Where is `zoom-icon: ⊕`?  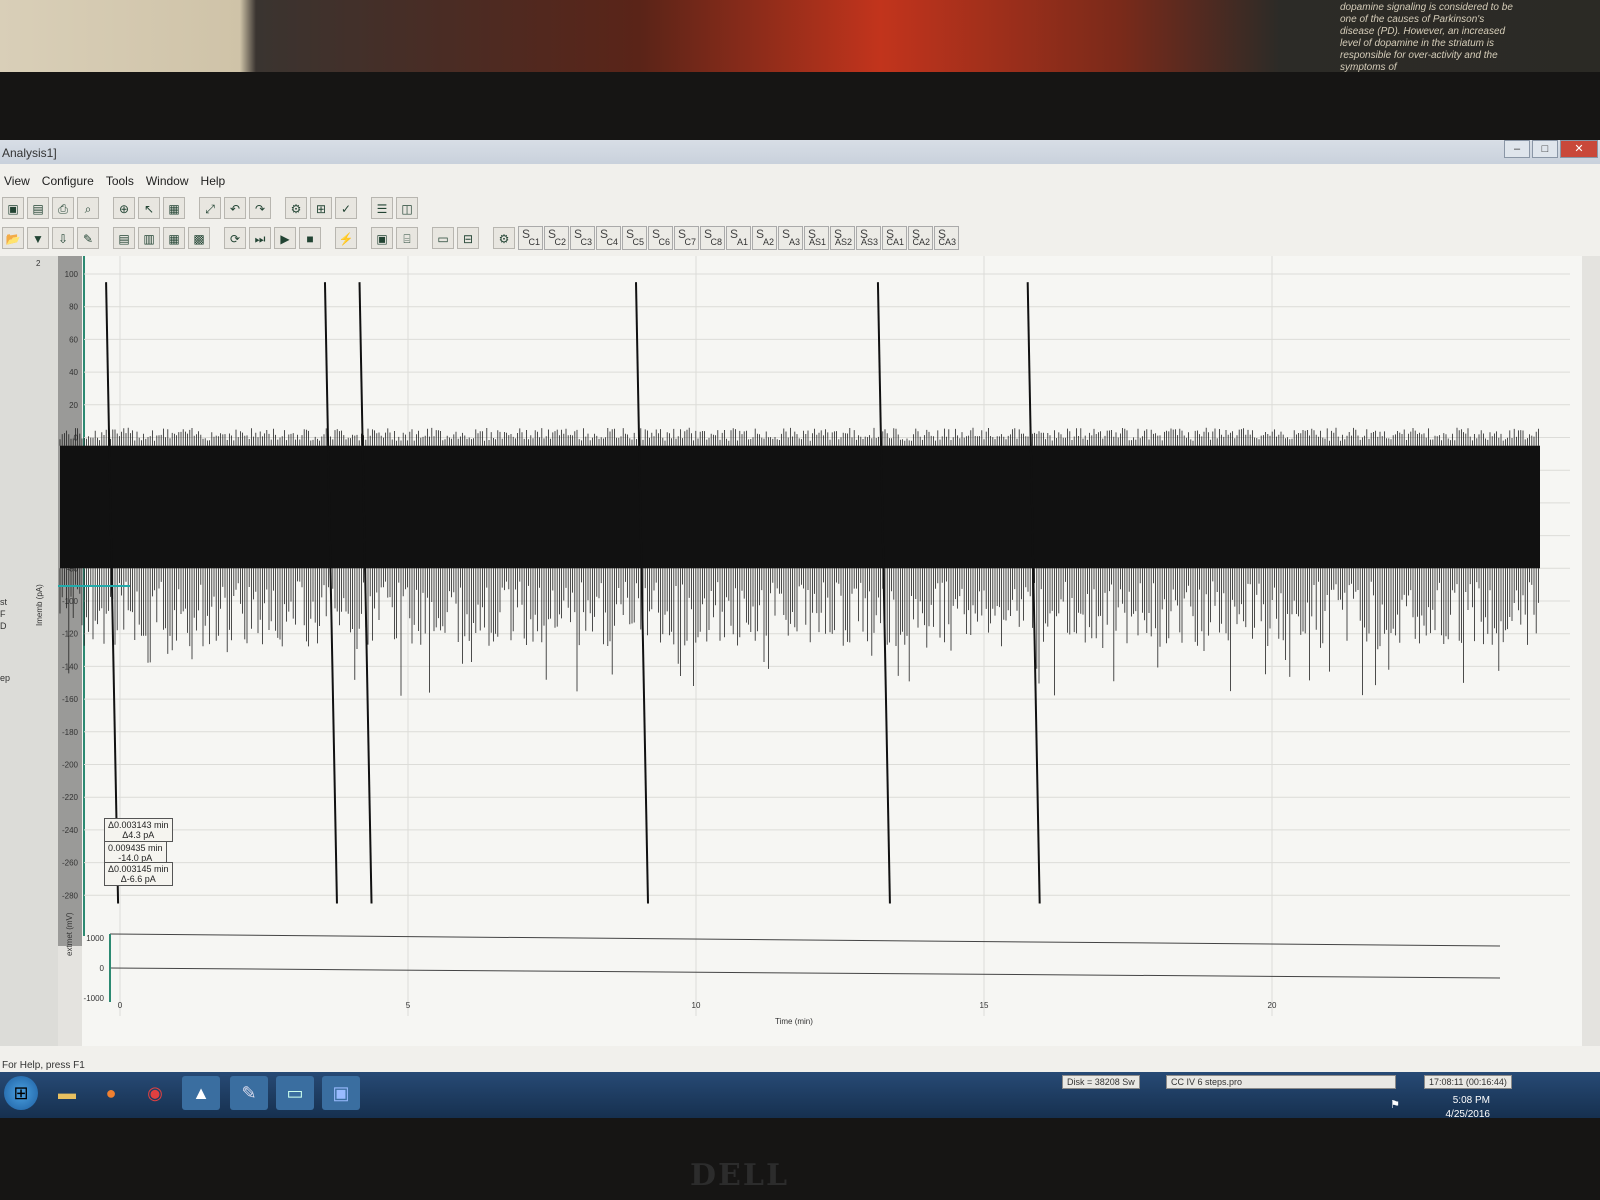 zoom-icon: ⊕ is located at coordinates (124, 208).